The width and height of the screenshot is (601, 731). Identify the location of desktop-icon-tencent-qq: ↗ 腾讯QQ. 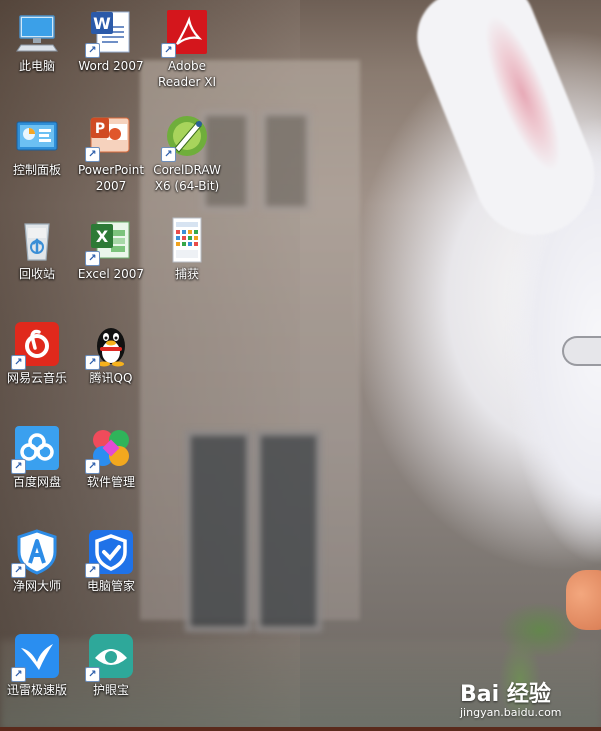
(111, 353).